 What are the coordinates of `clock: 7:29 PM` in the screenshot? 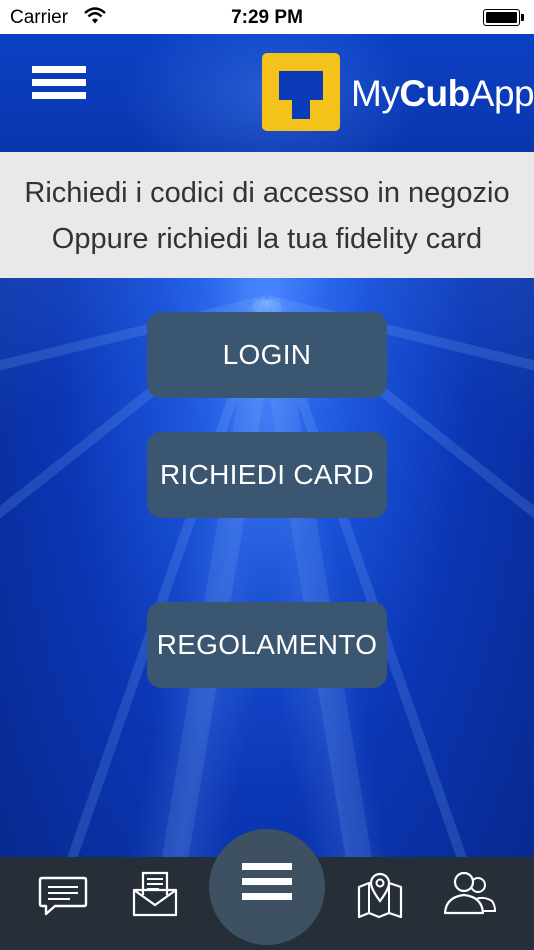 It's located at (267, 17).